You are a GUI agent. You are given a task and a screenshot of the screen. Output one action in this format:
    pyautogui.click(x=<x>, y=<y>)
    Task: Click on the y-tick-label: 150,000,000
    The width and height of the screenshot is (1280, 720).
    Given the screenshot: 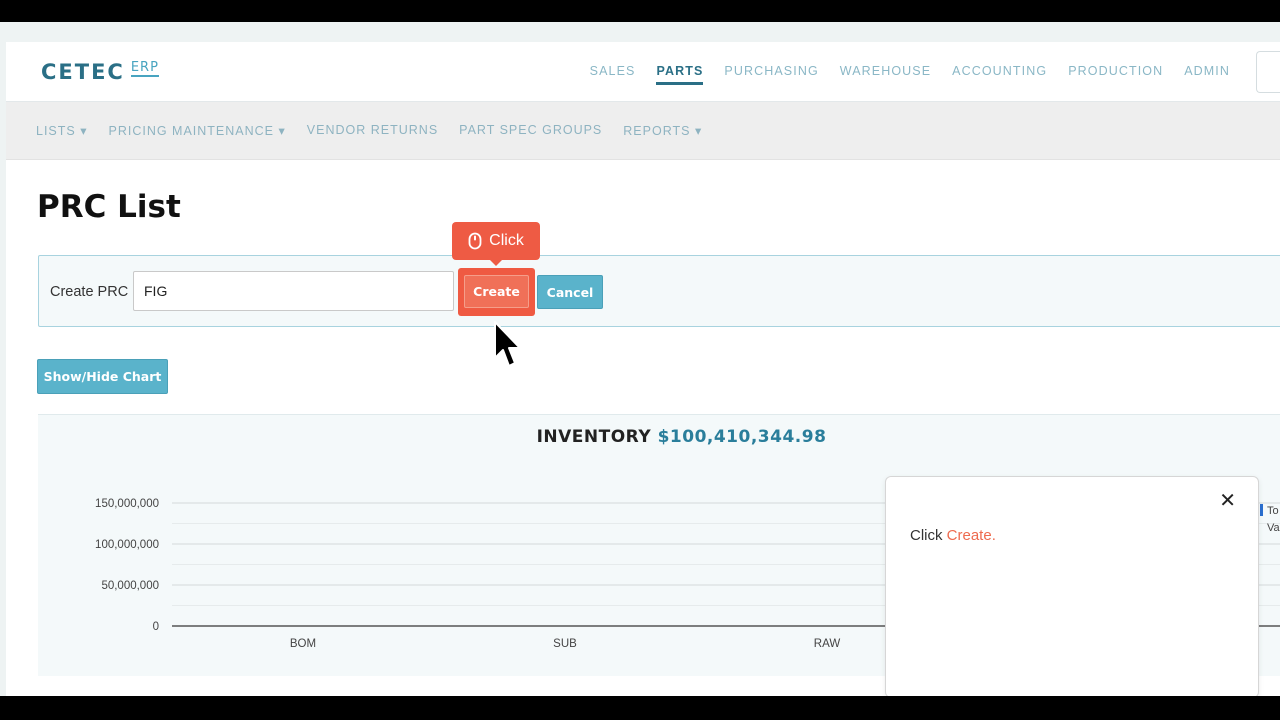 What is the action you would take?
    pyautogui.click(x=127, y=504)
    